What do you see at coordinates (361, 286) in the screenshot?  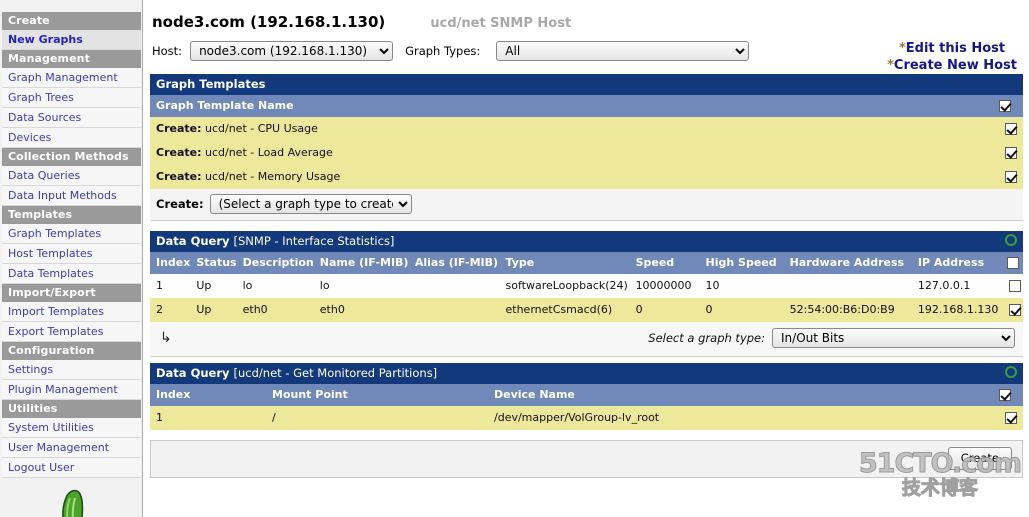 I see `cell-name: lo` at bounding box center [361, 286].